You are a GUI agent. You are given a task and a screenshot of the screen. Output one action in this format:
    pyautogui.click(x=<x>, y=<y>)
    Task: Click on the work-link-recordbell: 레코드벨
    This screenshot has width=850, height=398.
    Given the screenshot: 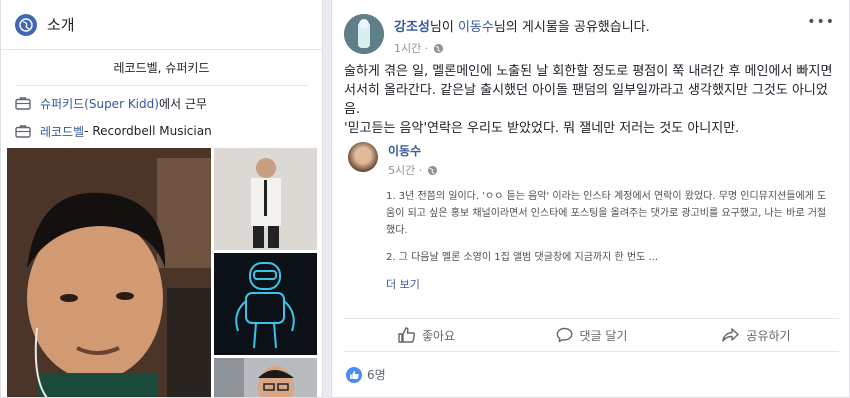 What is the action you would take?
    pyautogui.click(x=62, y=131)
    